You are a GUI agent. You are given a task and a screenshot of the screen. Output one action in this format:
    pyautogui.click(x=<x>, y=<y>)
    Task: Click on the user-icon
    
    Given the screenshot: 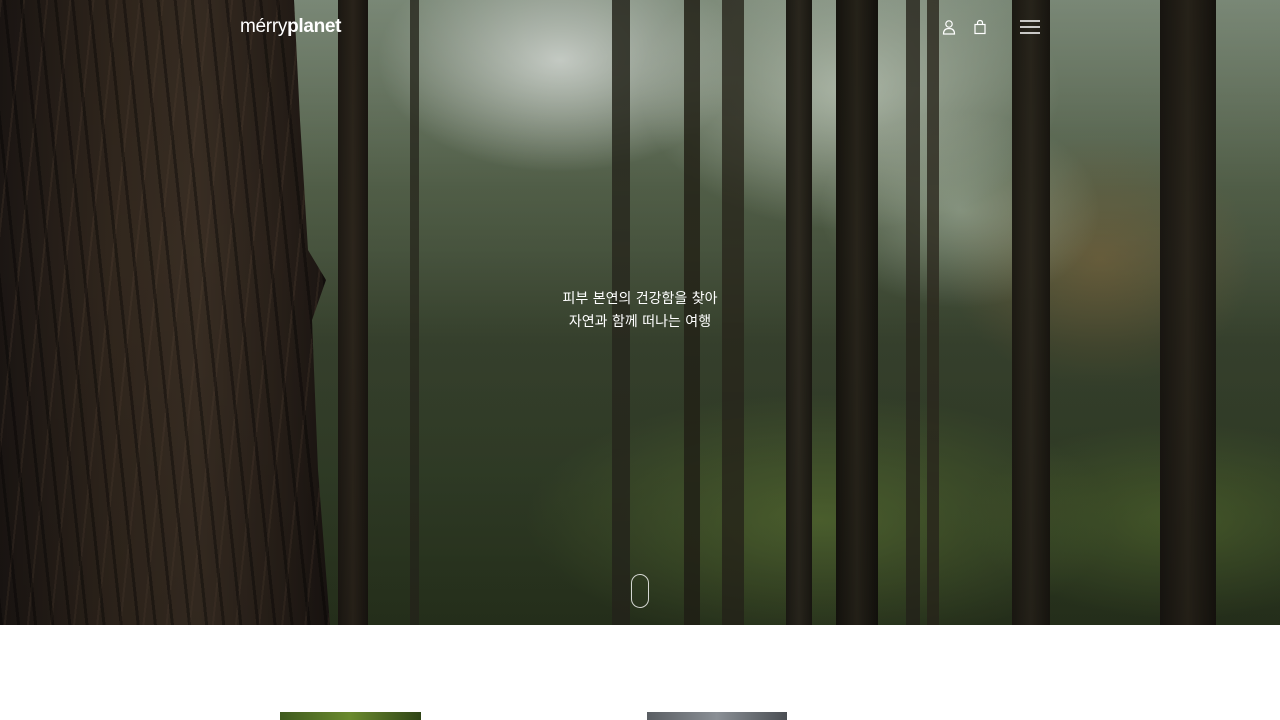 What is the action you would take?
    pyautogui.click(x=949, y=27)
    